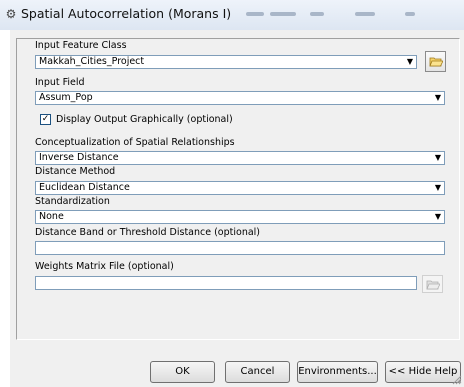  I want to click on display-output-checkbox: ✓, so click(45, 119).